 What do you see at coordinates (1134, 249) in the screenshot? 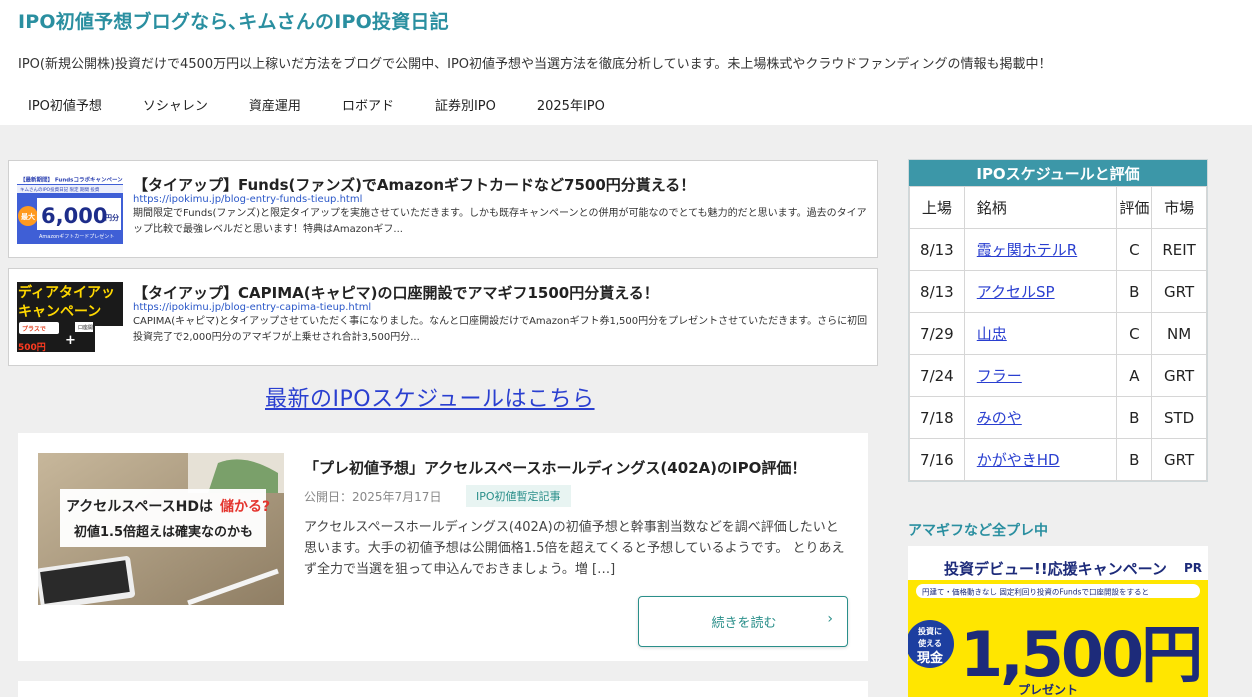
I see `rating: C` at bounding box center [1134, 249].